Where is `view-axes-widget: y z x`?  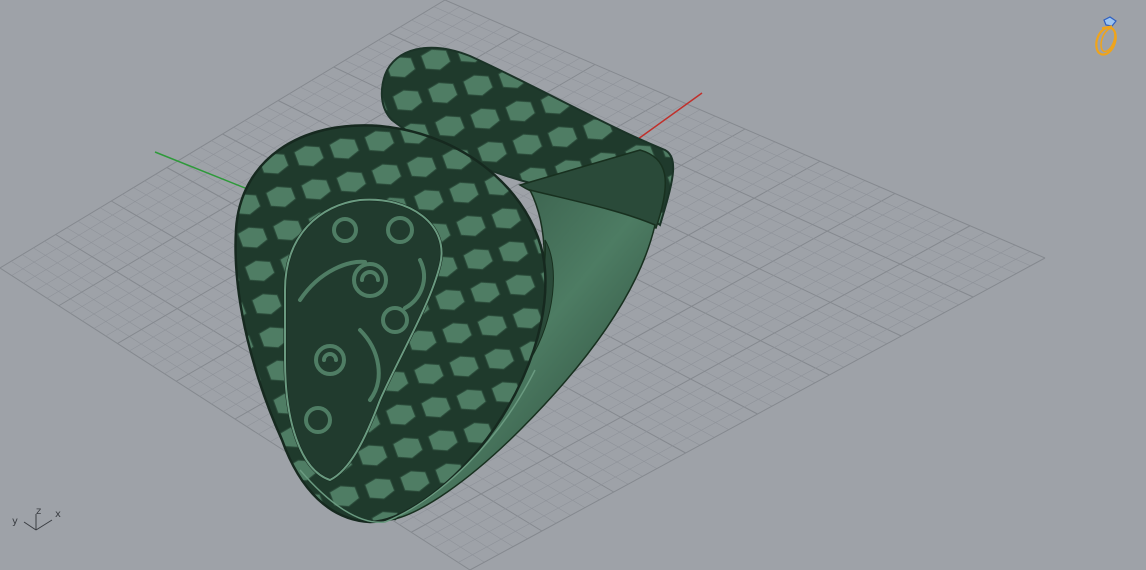
view-axes-widget: y z x is located at coordinates (36, 518).